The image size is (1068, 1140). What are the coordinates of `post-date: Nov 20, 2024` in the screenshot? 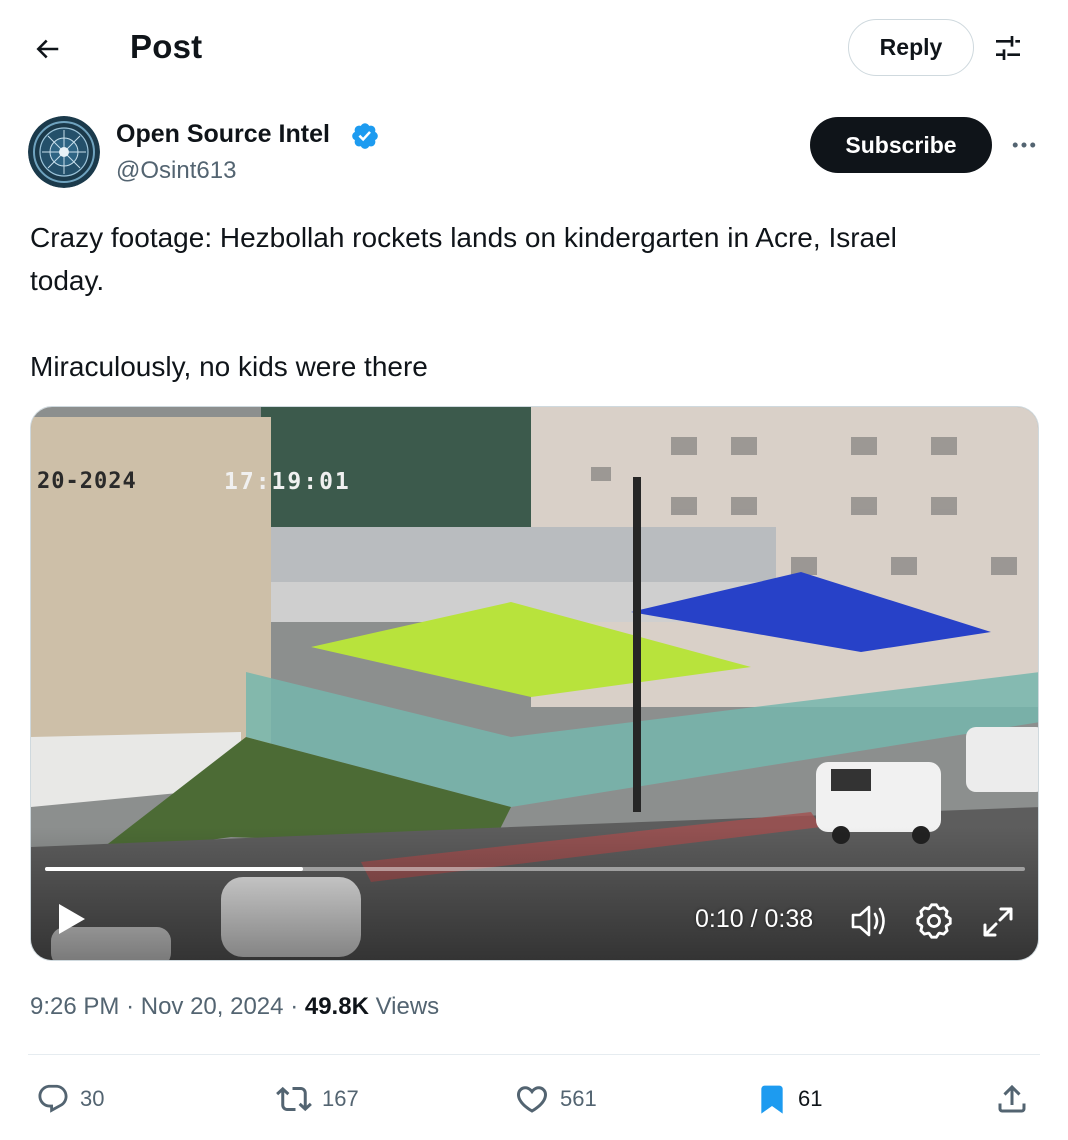 It's located at (212, 1006).